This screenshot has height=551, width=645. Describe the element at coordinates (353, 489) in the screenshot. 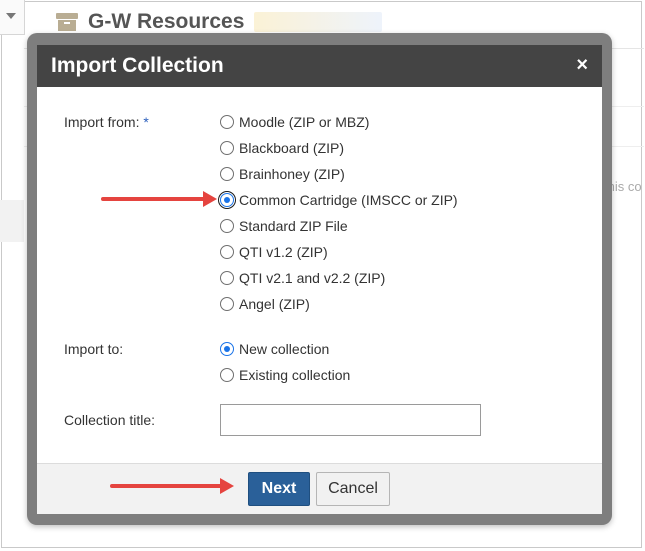

I see `cancel-button: Cancel` at that location.